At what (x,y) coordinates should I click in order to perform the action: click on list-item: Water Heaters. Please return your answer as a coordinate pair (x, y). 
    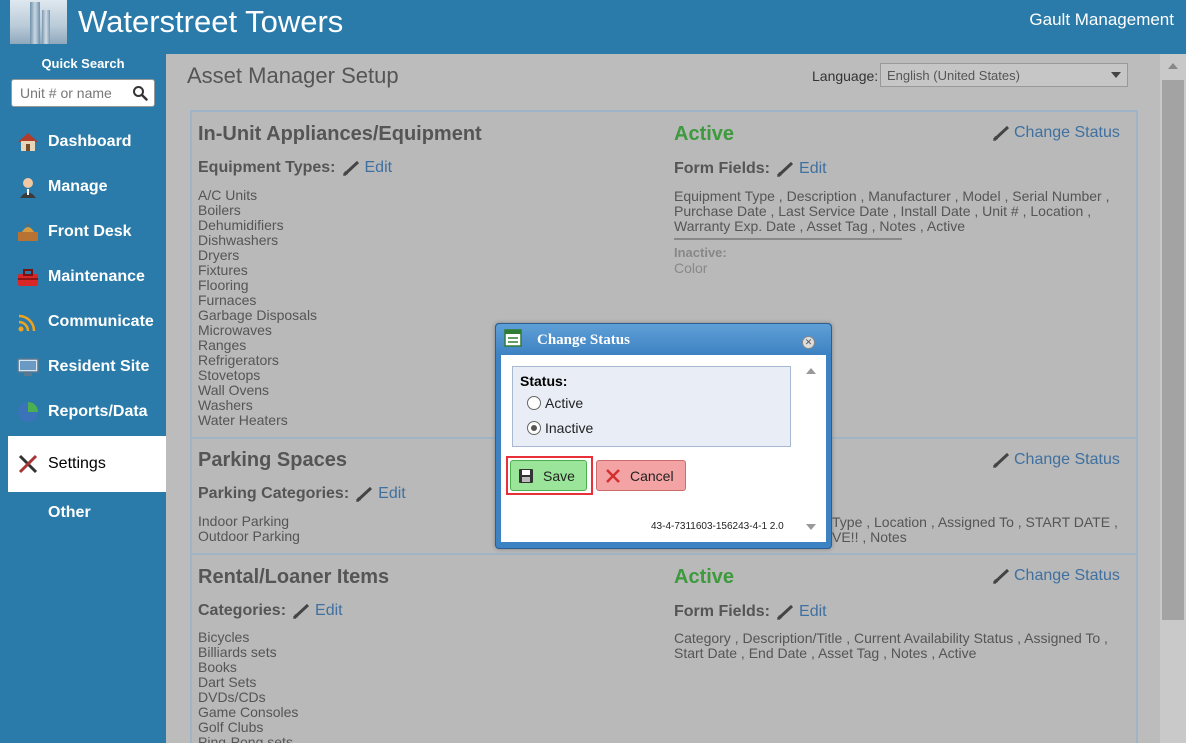
    Looking at the image, I should click on (243, 420).